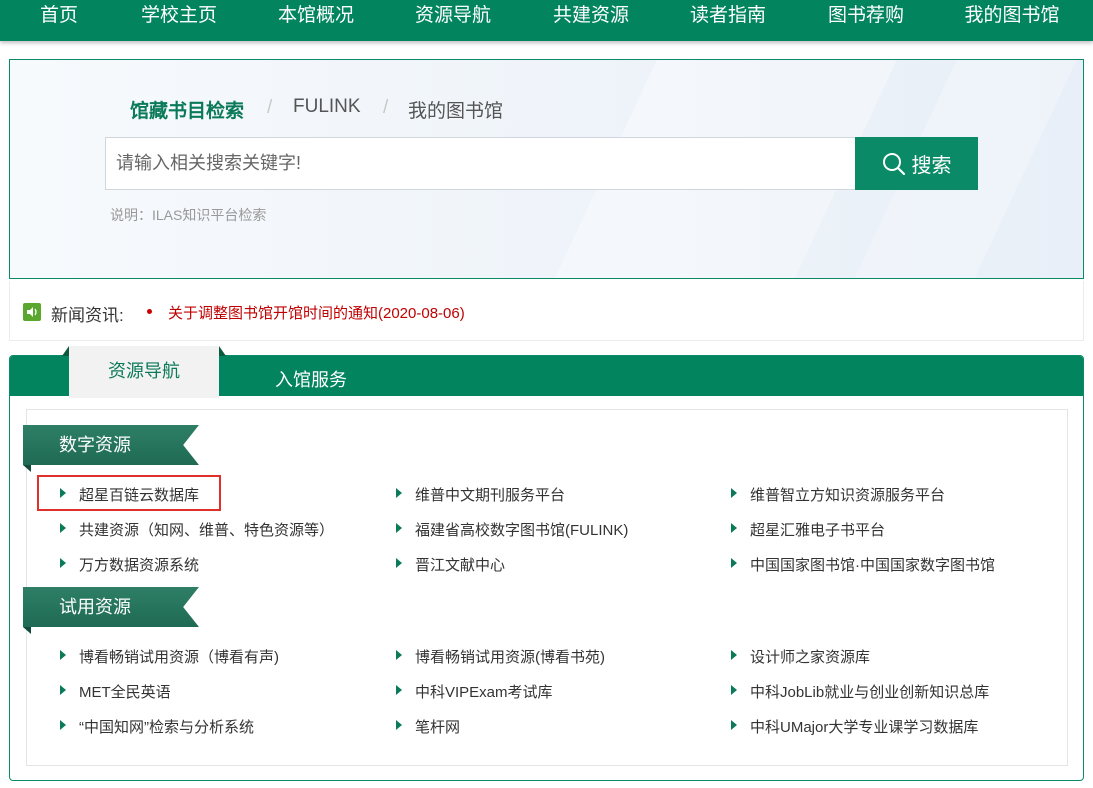  I want to click on list-item: 笔杆网, so click(428, 726).